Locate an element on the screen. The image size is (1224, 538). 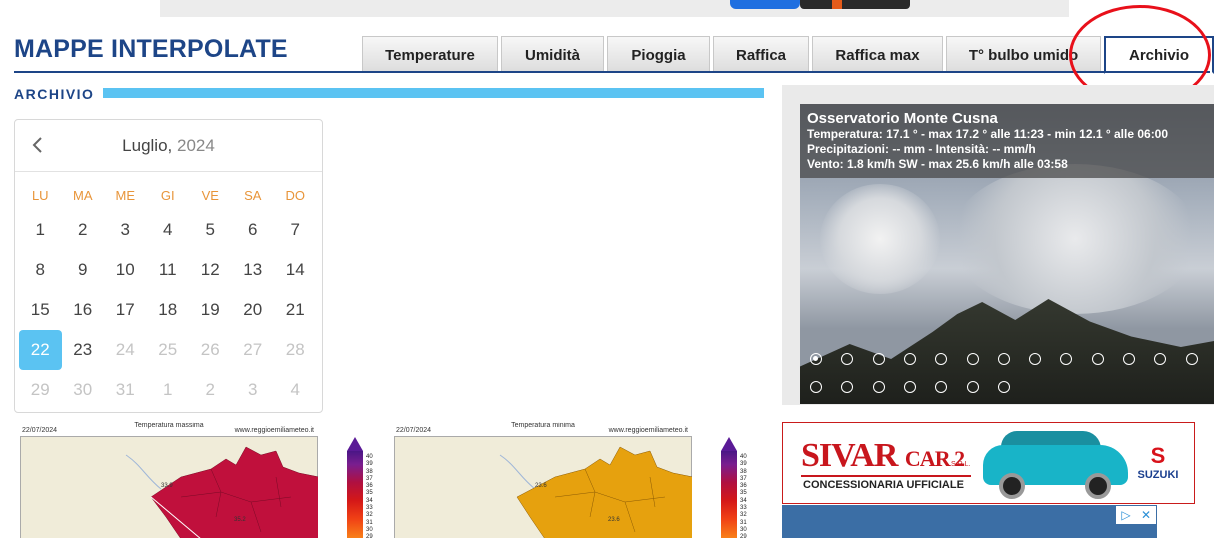
legend-ticks: 40393837363534333231302928 is located at coordinates (369, 496).